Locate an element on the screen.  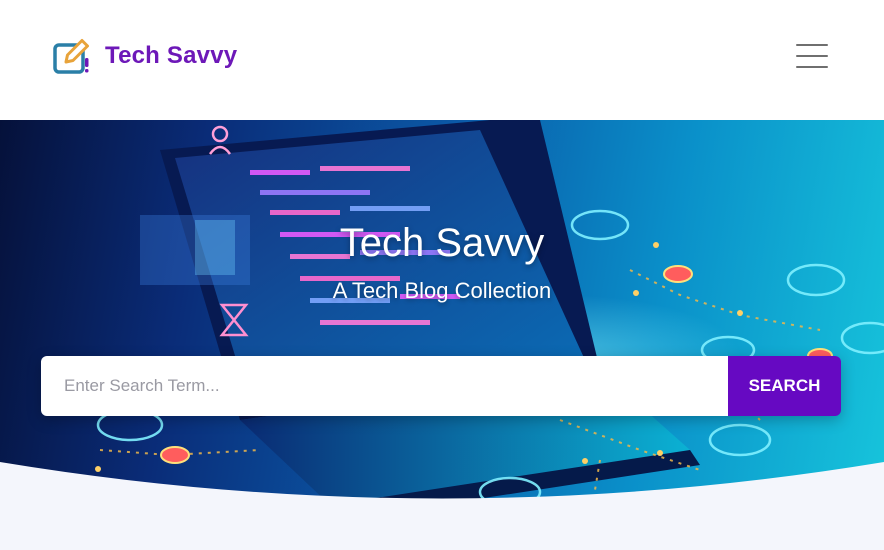
hero-title: Tech Savvy is located at coordinates (442, 243).